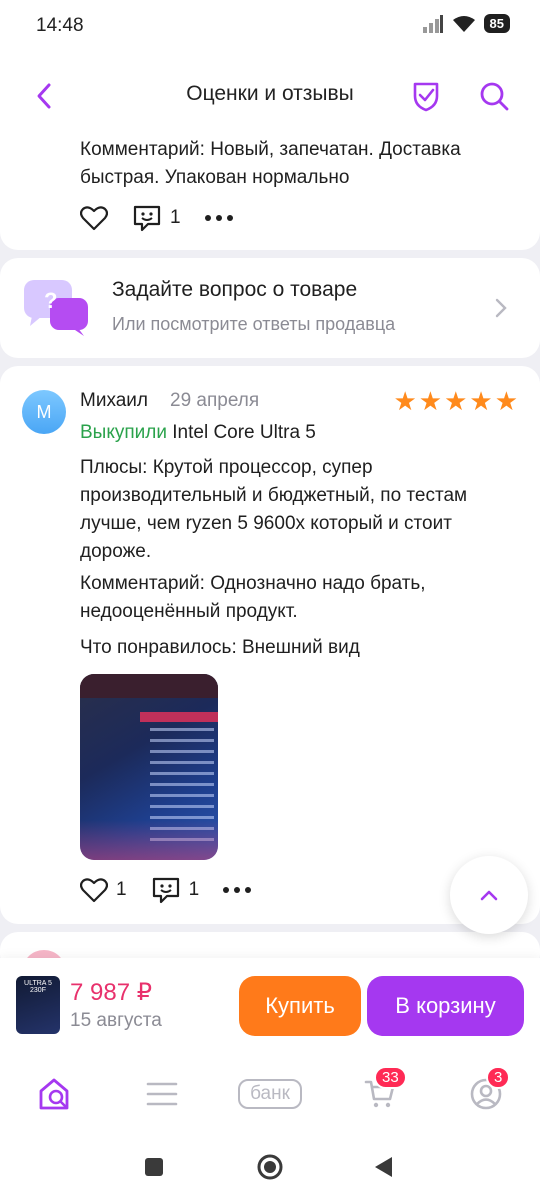 This screenshot has height=1200, width=540. I want to click on shield-check-icon, so click(426, 97).